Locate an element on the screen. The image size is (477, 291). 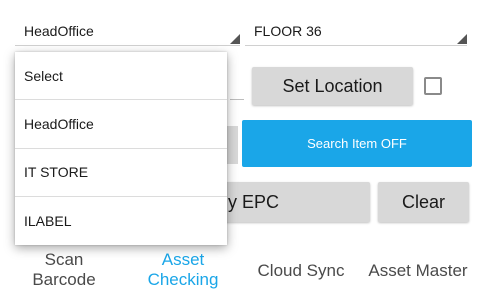
nav-asset-checking: Asset Checking is located at coordinates (183, 270).